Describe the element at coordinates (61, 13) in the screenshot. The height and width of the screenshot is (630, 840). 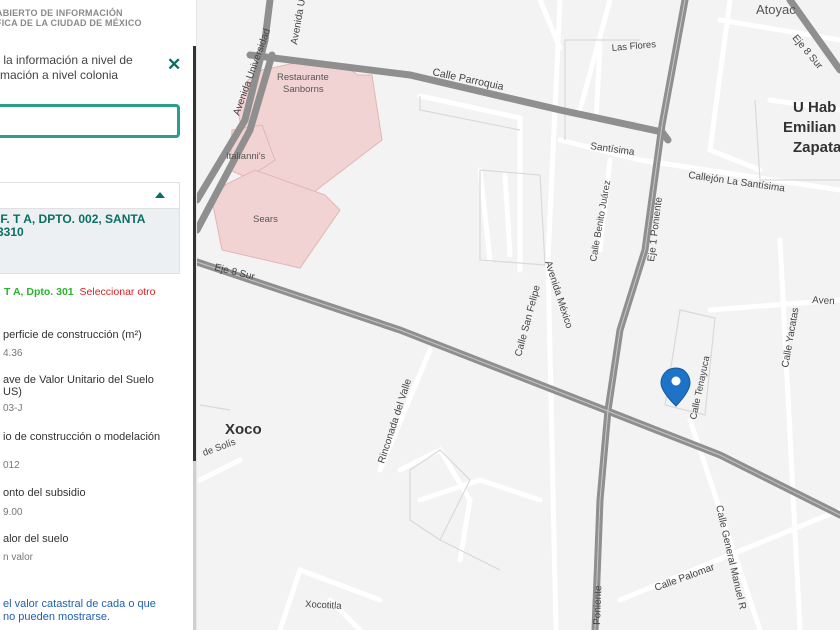
I see `gov-title-line1: ABIERTO DE INFORMACIÓN` at that location.